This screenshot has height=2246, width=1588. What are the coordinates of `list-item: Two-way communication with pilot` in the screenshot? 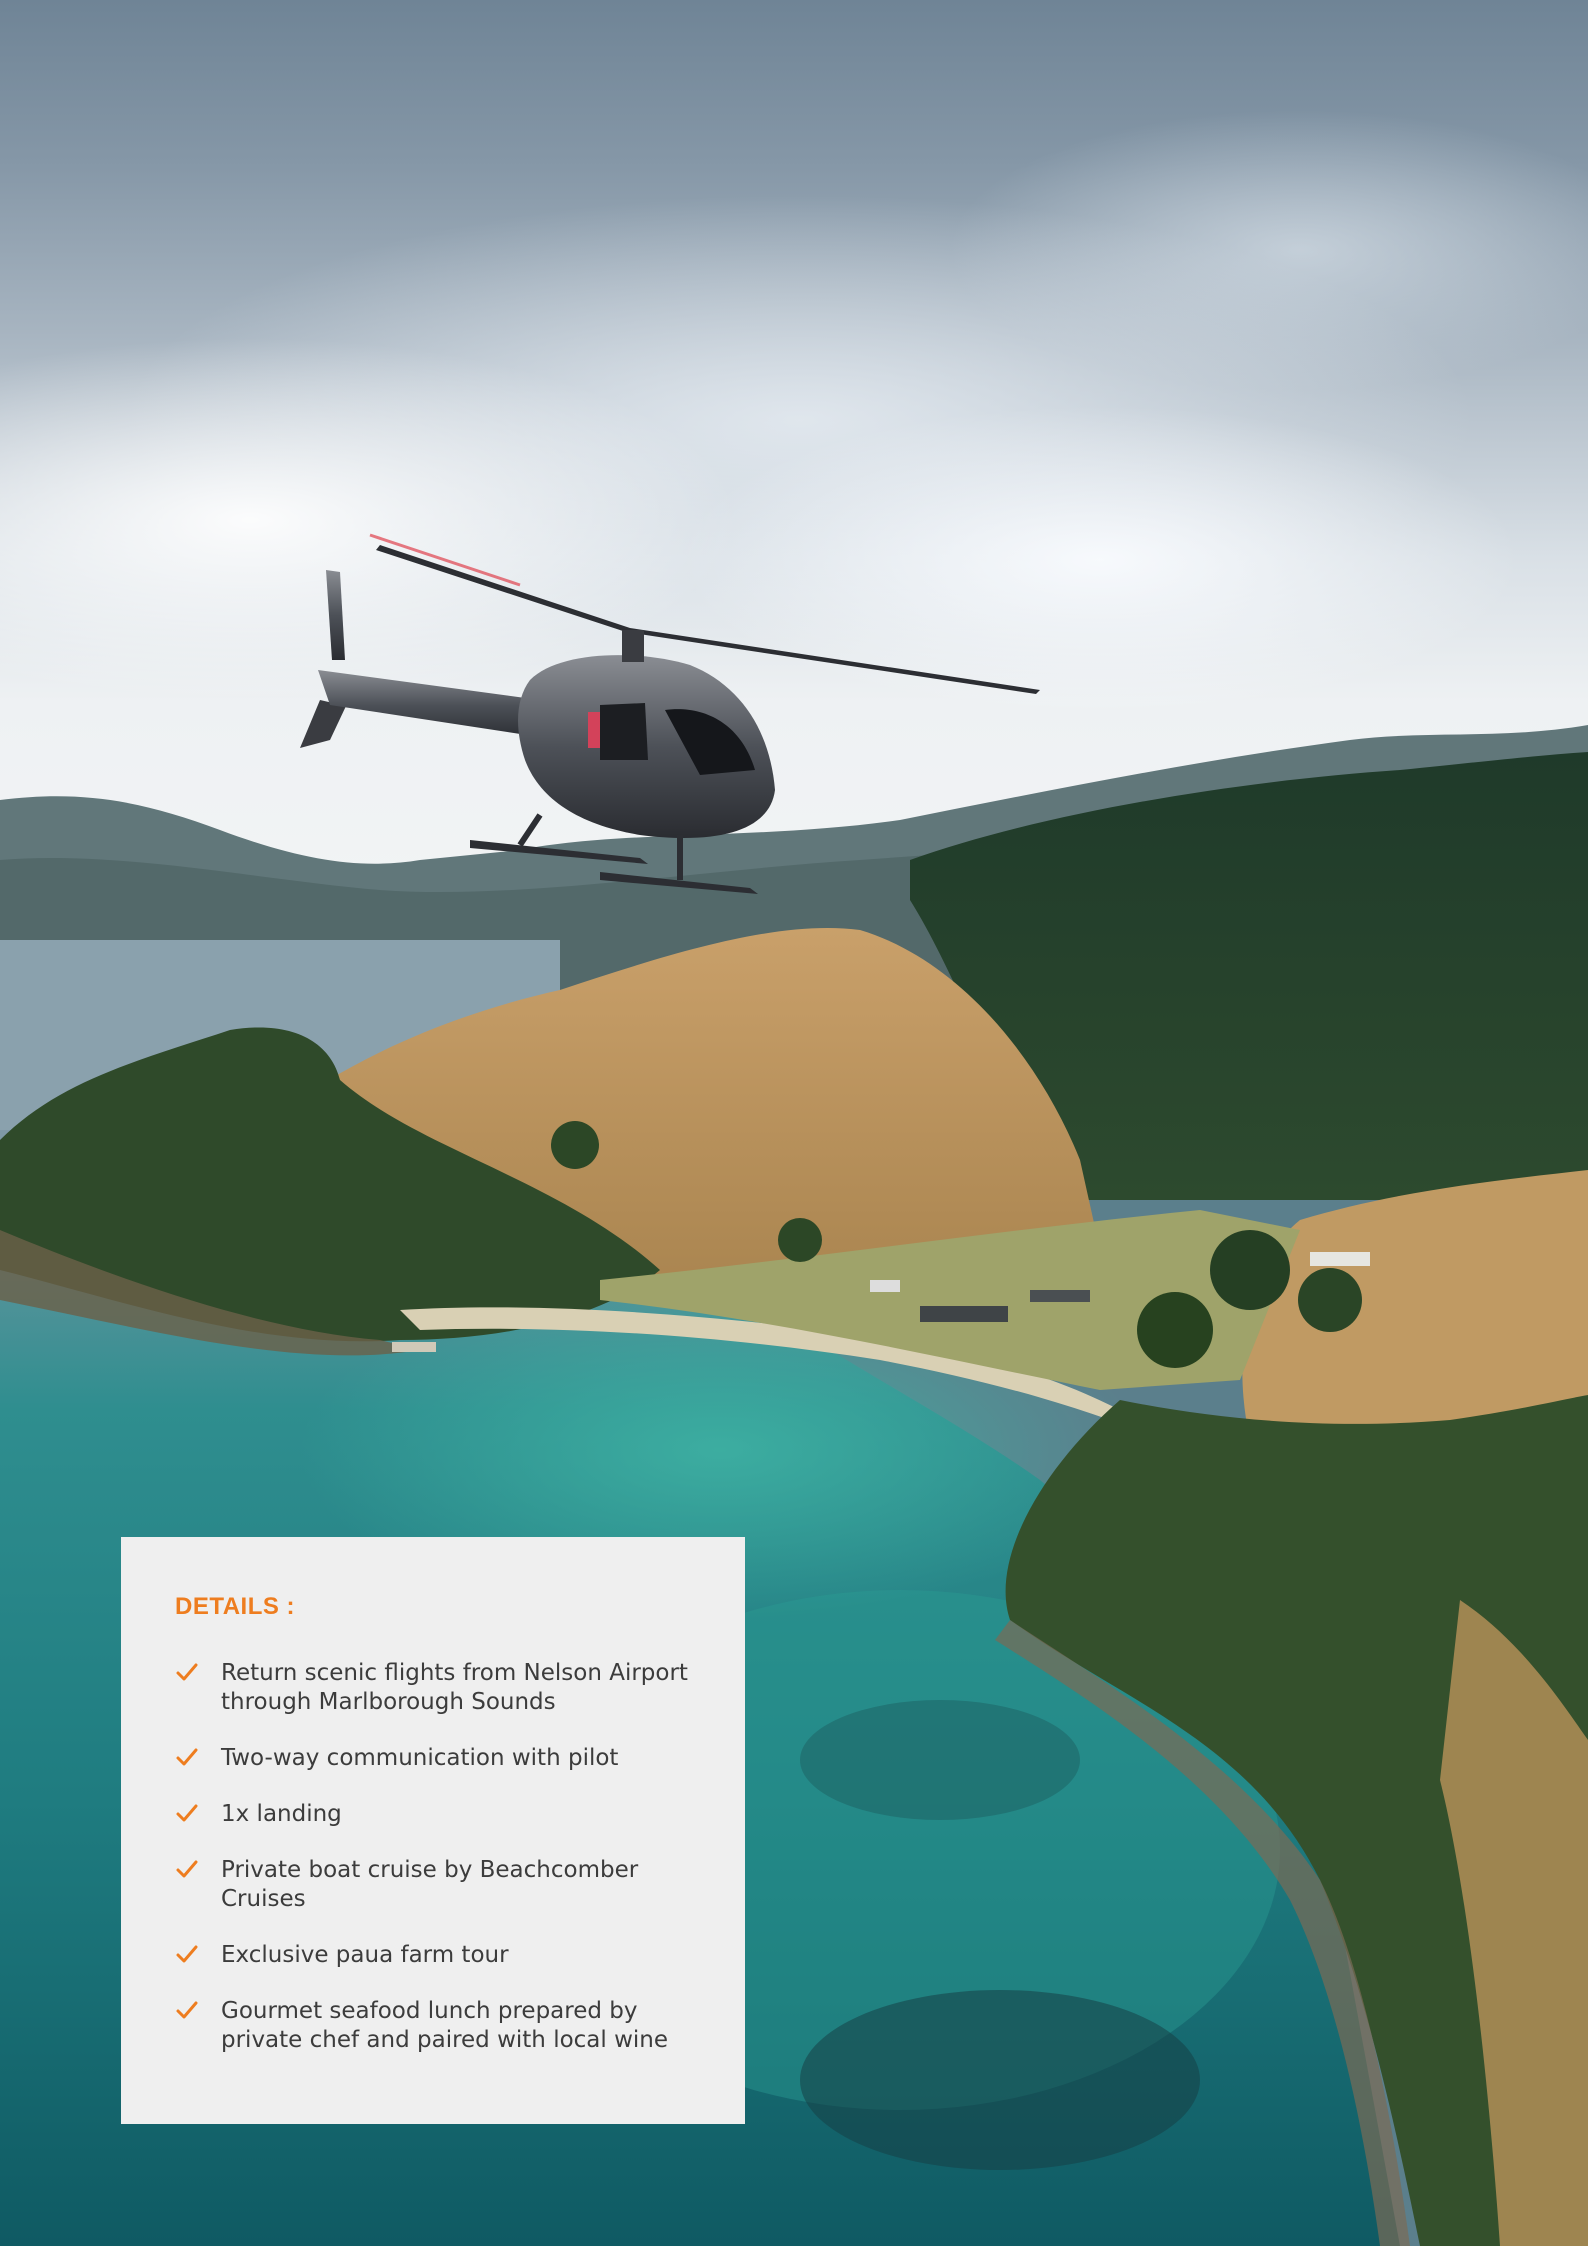 It's located at (440, 1758).